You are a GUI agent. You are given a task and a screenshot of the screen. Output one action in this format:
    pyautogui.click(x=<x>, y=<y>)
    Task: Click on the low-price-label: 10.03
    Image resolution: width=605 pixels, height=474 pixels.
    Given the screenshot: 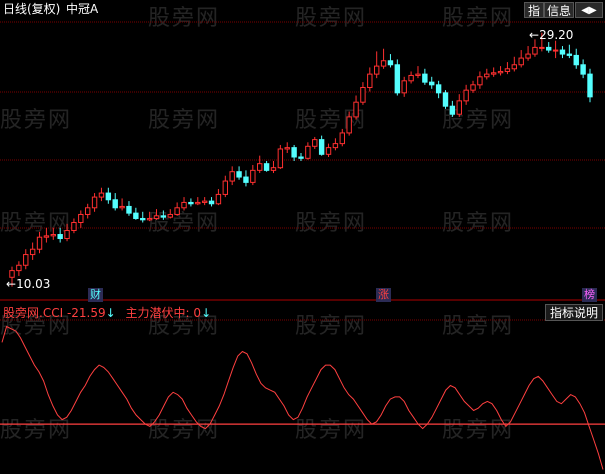 What is the action you would take?
    pyautogui.click(x=33, y=284)
    